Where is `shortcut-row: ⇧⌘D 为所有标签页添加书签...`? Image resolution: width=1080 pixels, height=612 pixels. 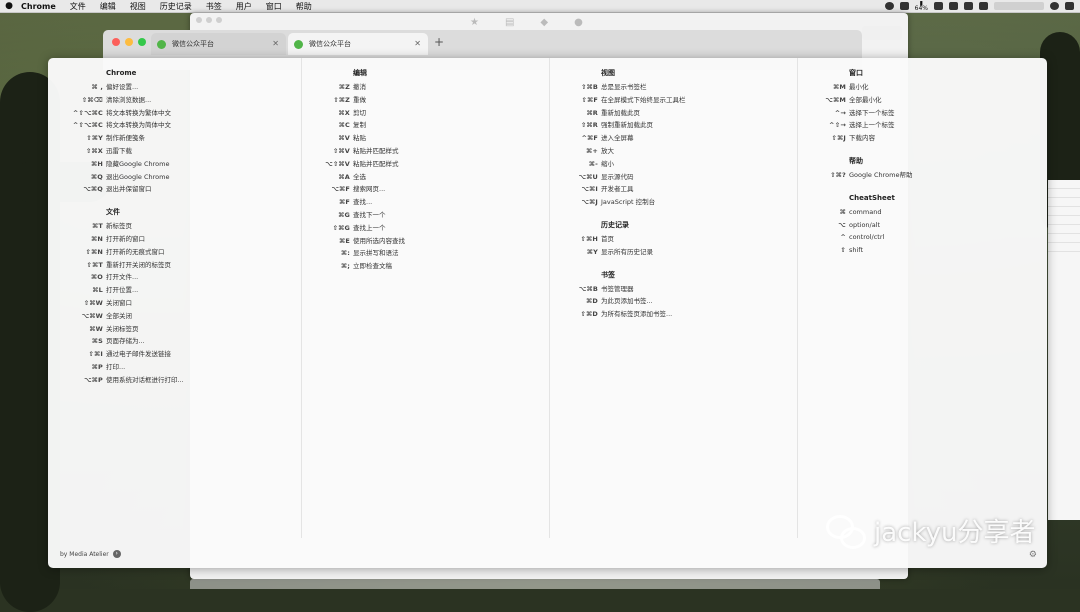 shortcut-row: ⇧⌘D 为所有标签页添加书签... is located at coordinates (661, 314).